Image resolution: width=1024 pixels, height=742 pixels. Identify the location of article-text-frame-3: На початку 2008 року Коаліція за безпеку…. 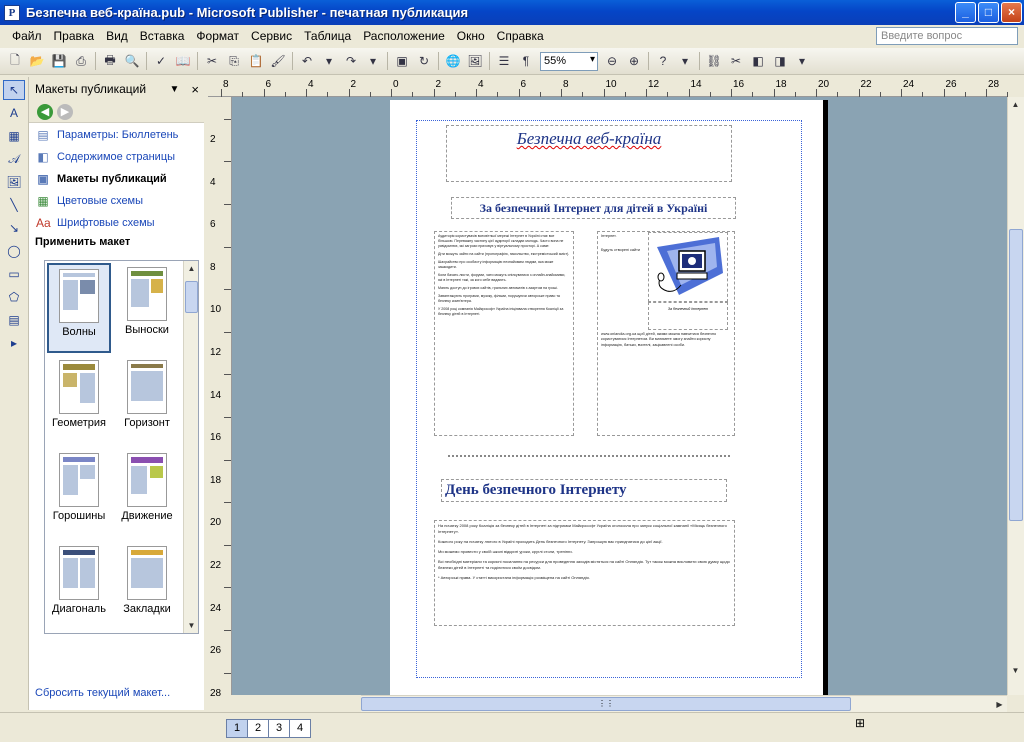
(584, 573).